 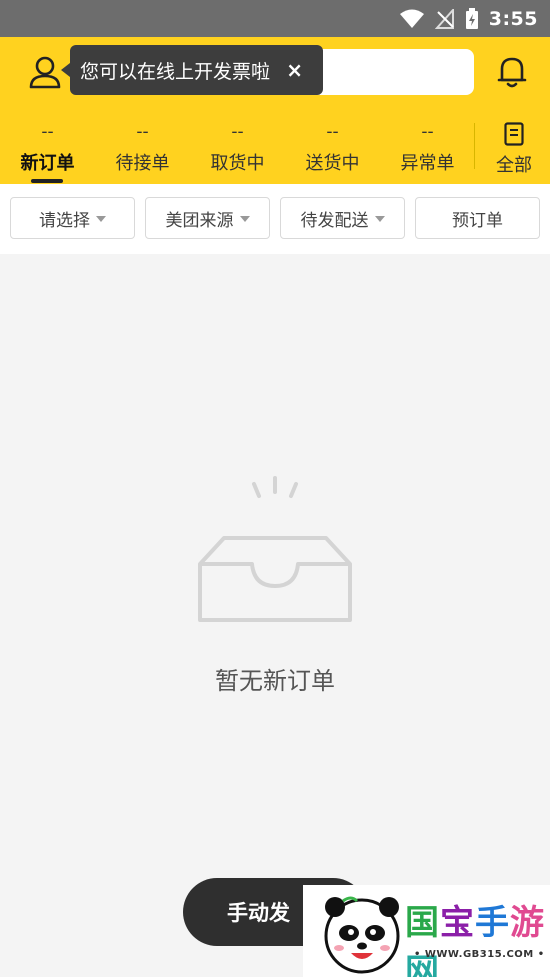 I want to click on site-watermark: 国宝手游网 • WWW.GB315.COM •, so click(x=426, y=931).